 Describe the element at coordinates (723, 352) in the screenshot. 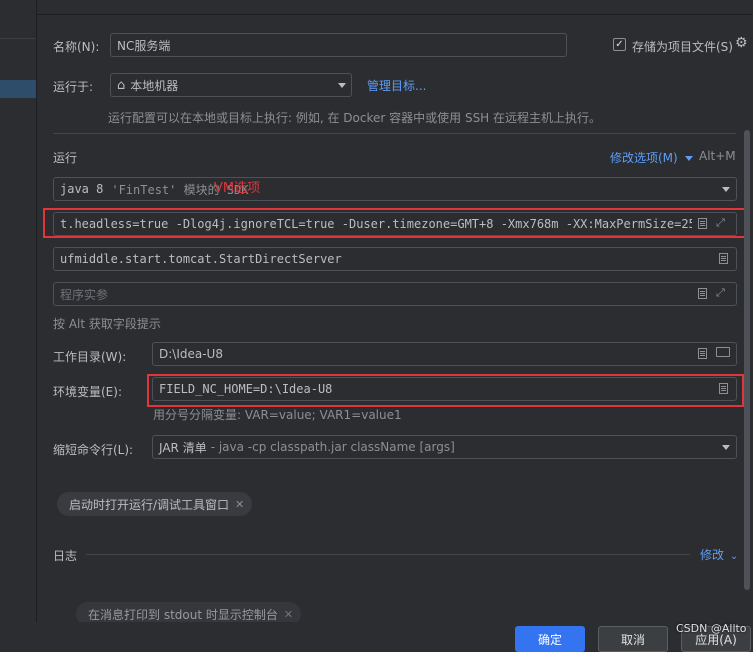

I see `folder-icon` at that location.